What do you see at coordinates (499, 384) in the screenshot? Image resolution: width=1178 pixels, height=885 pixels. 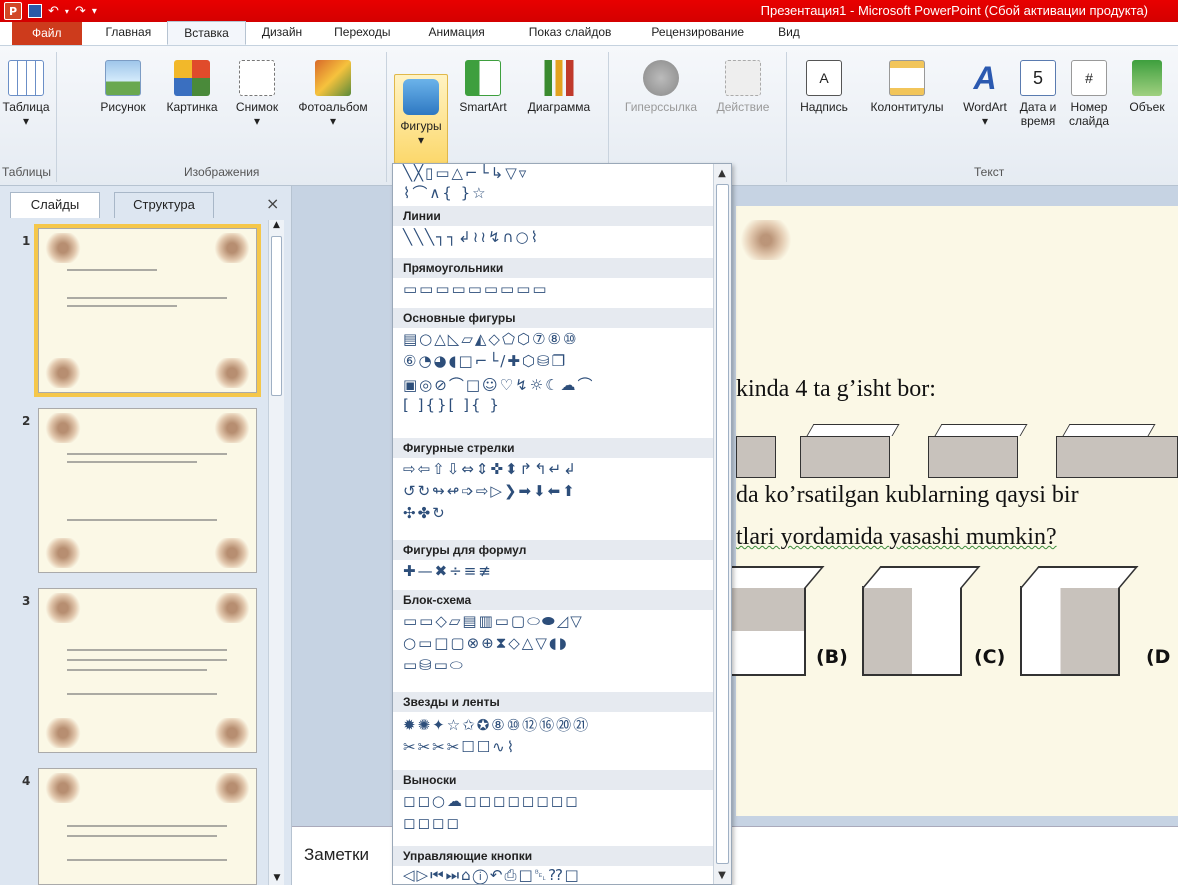 I see `basic-shapes-row: ▣◎⊘⌒□☺♡↯☼☾☁⌒` at bounding box center [499, 384].